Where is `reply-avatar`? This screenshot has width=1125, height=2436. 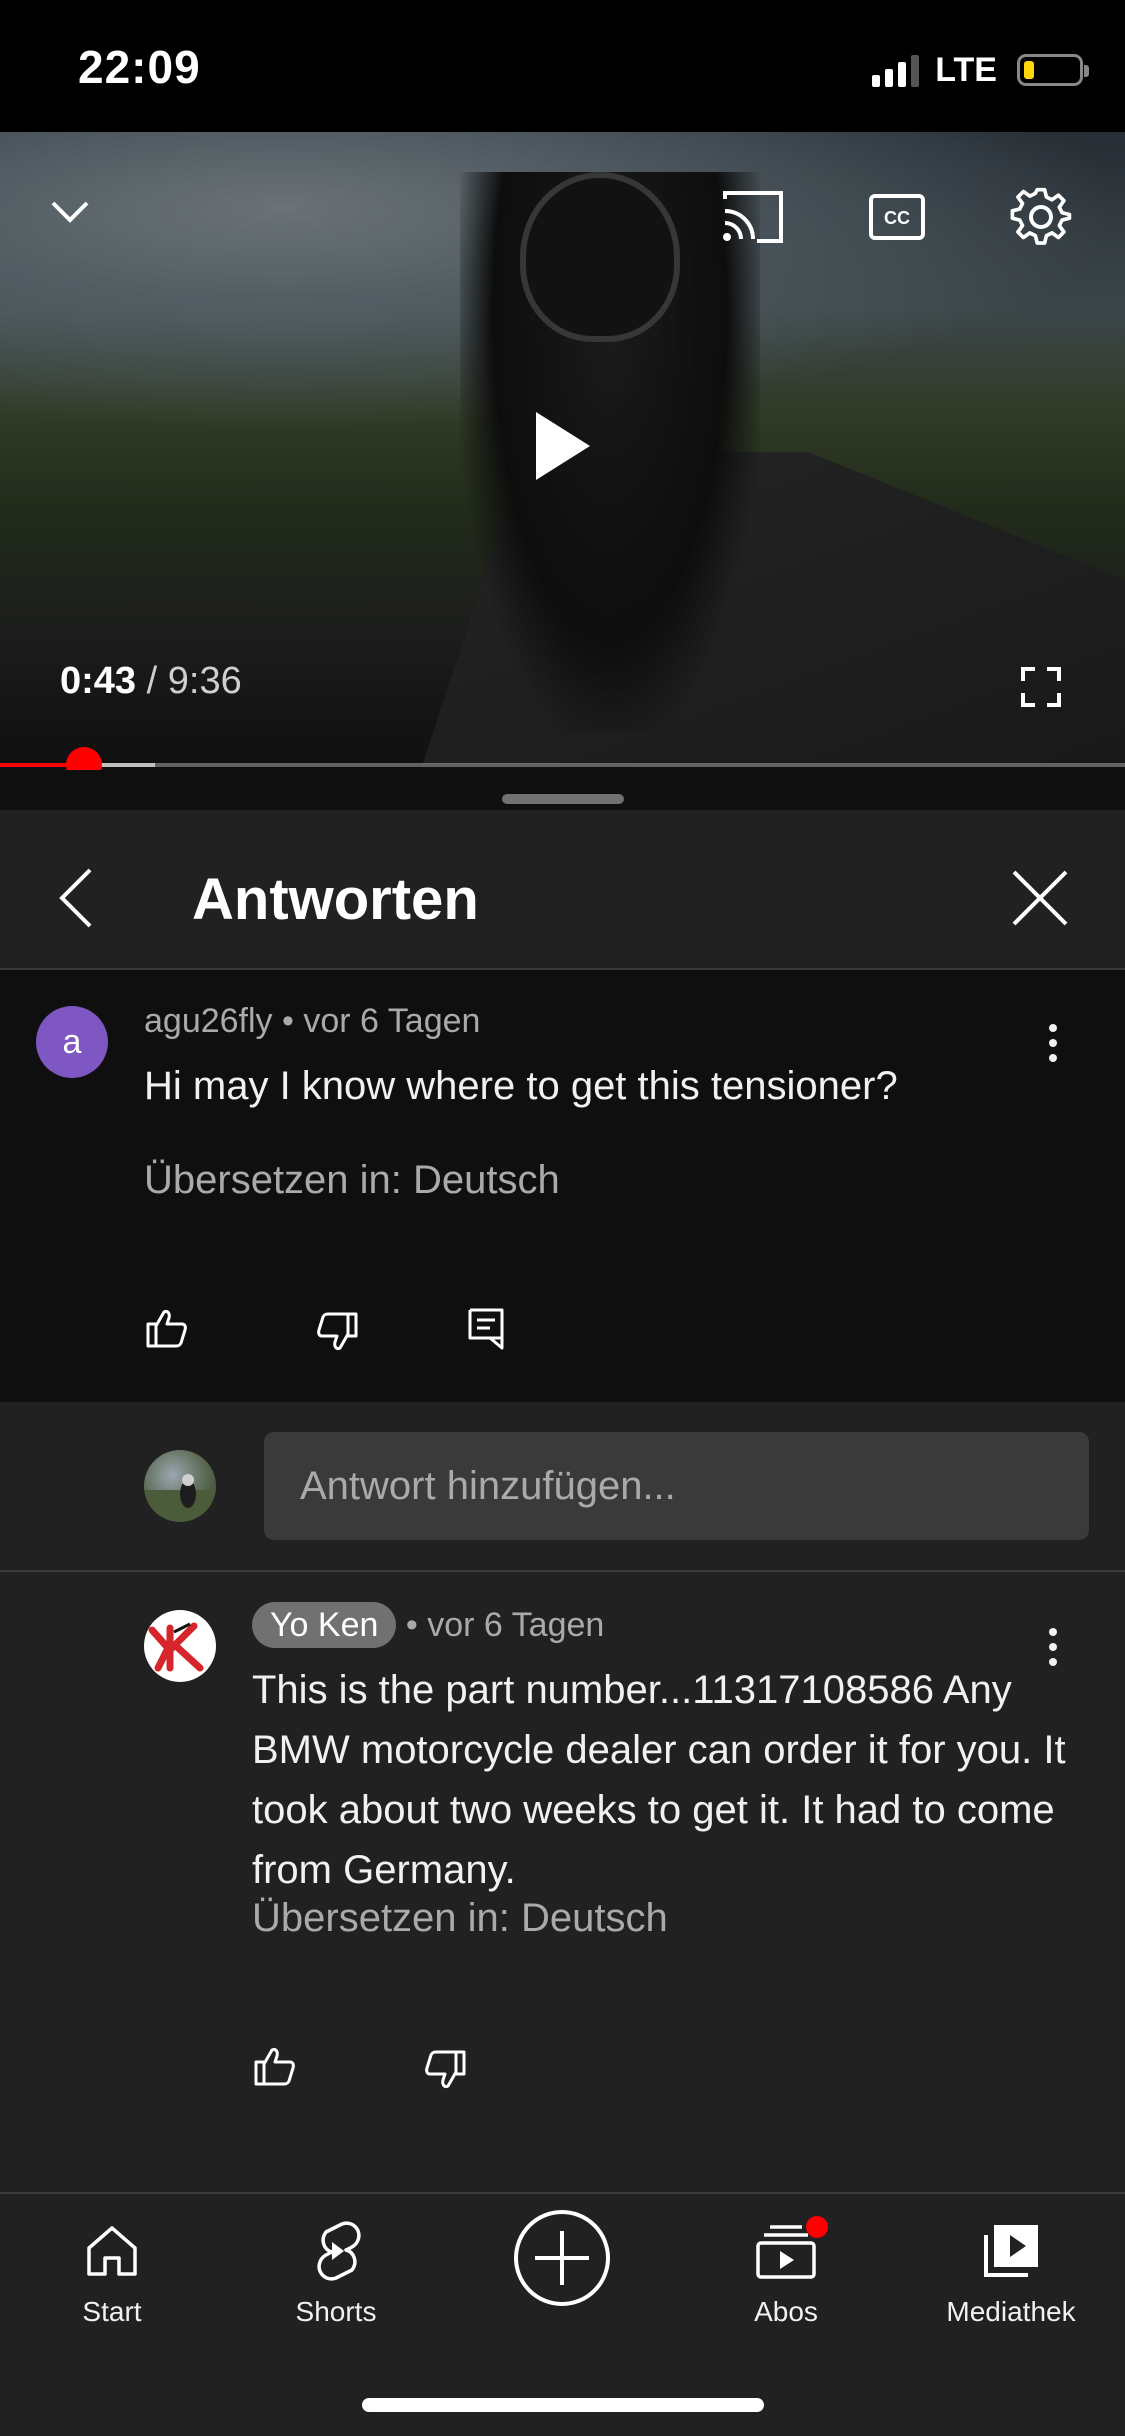
reply-avatar is located at coordinates (180, 1646).